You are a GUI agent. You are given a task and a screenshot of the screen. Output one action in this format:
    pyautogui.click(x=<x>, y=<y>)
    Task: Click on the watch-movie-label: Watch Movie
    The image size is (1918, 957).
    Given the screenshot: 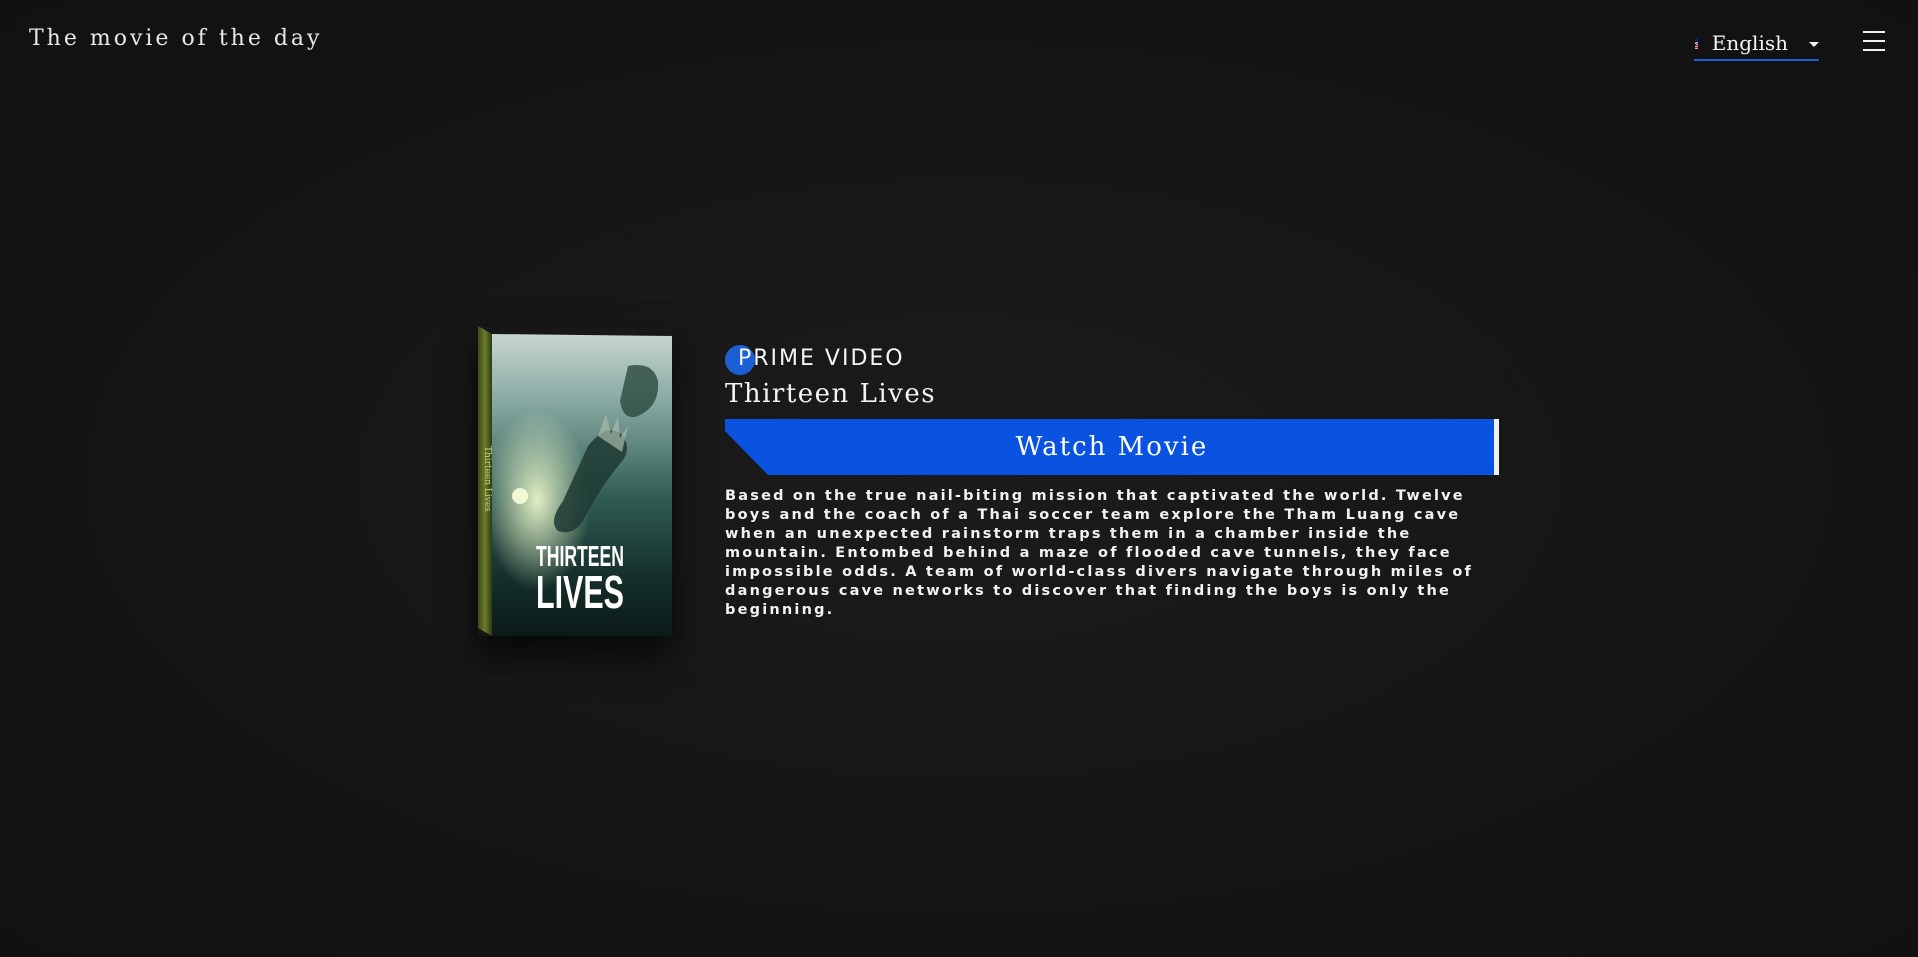 What is the action you would take?
    pyautogui.click(x=1112, y=447)
    